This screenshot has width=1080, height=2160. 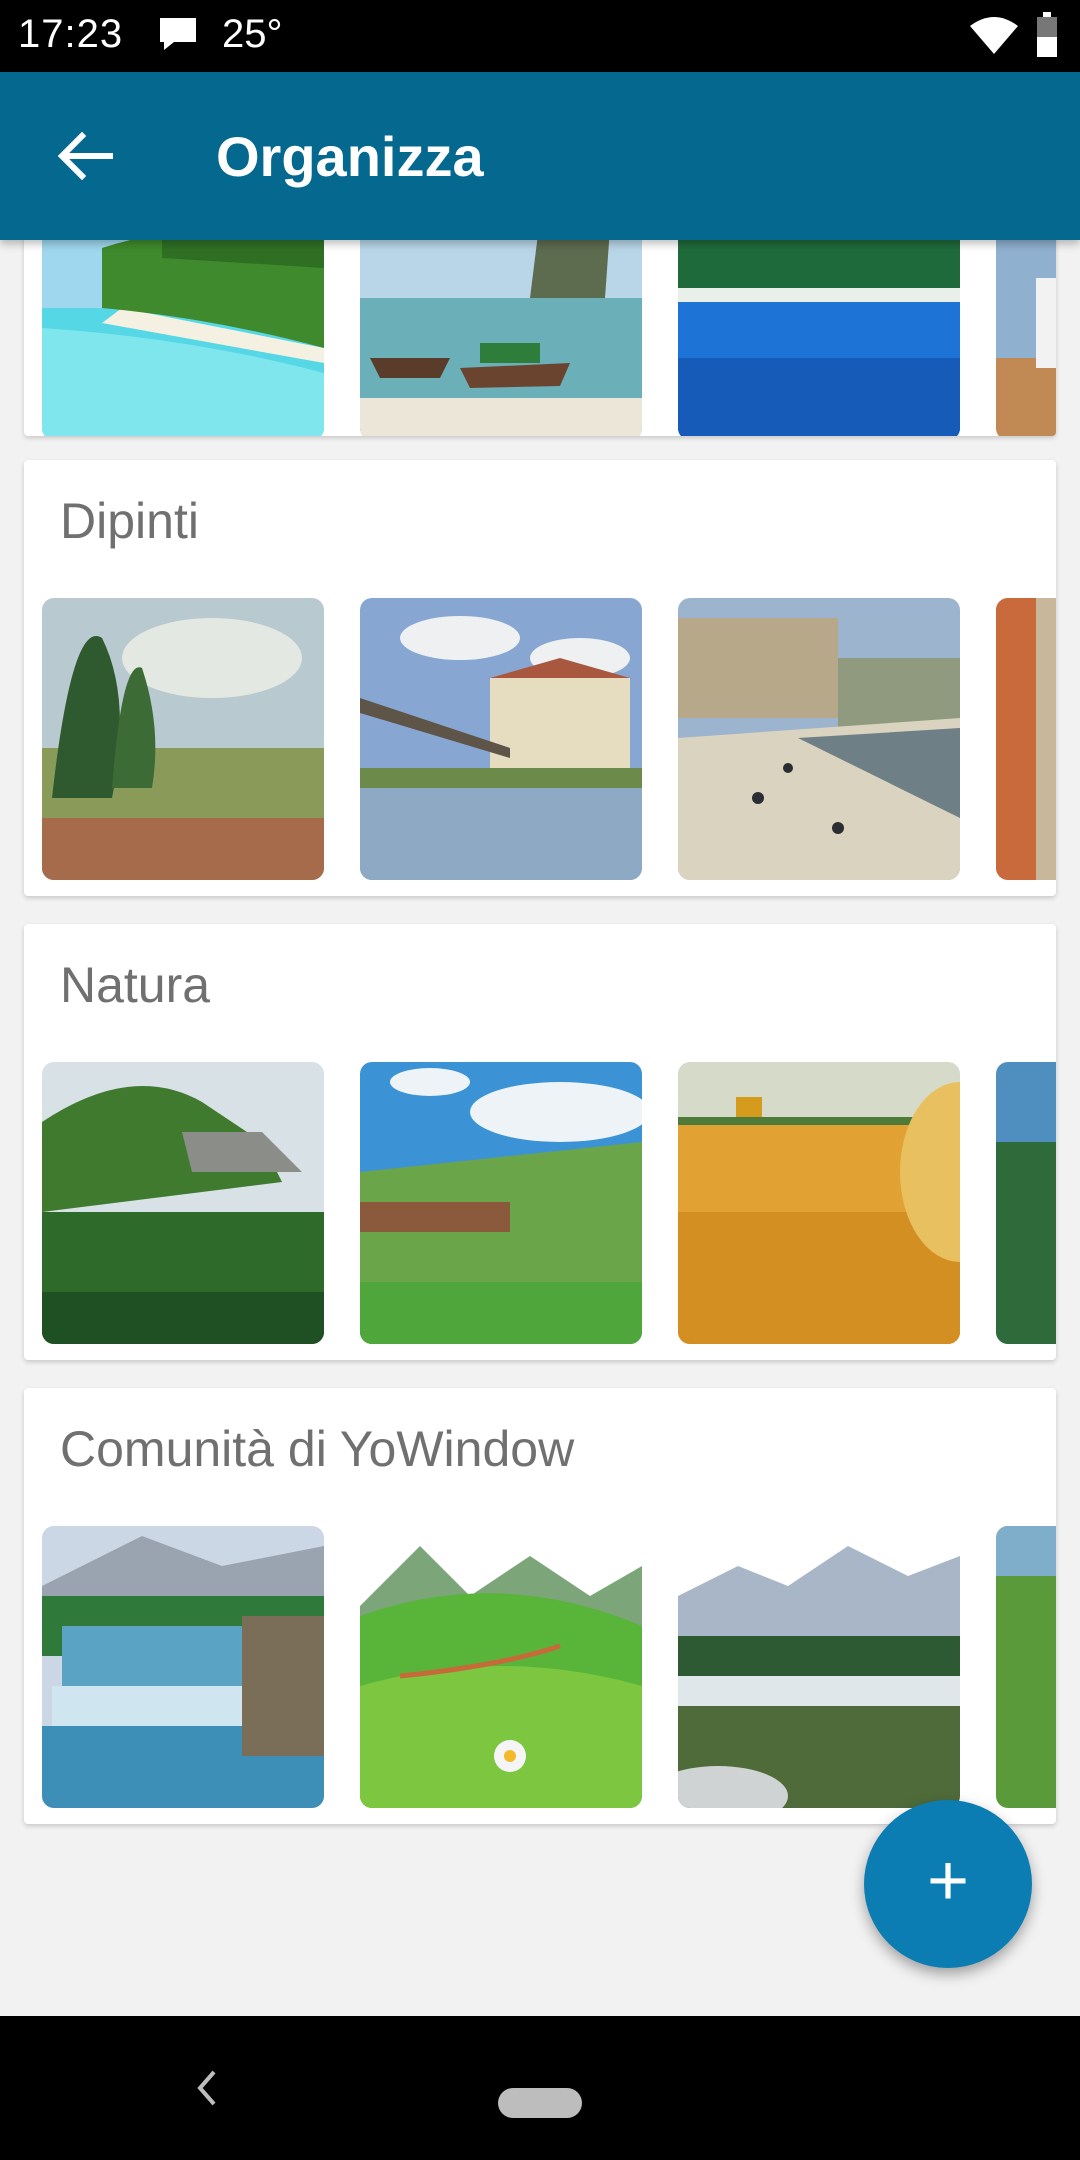 I want to click on wifi-icon, so click(x=994, y=35).